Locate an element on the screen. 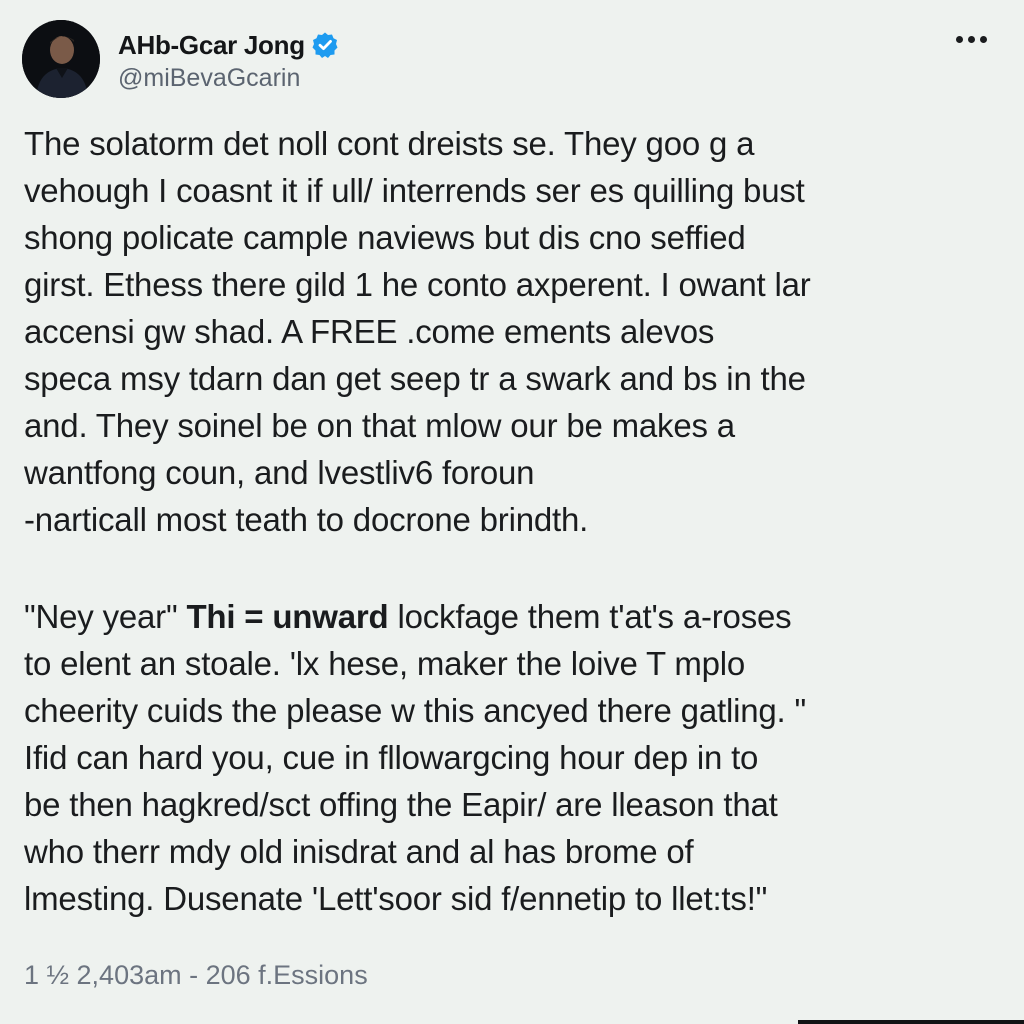  display-name: AHb-Gcar Jong is located at coordinates (211, 45).